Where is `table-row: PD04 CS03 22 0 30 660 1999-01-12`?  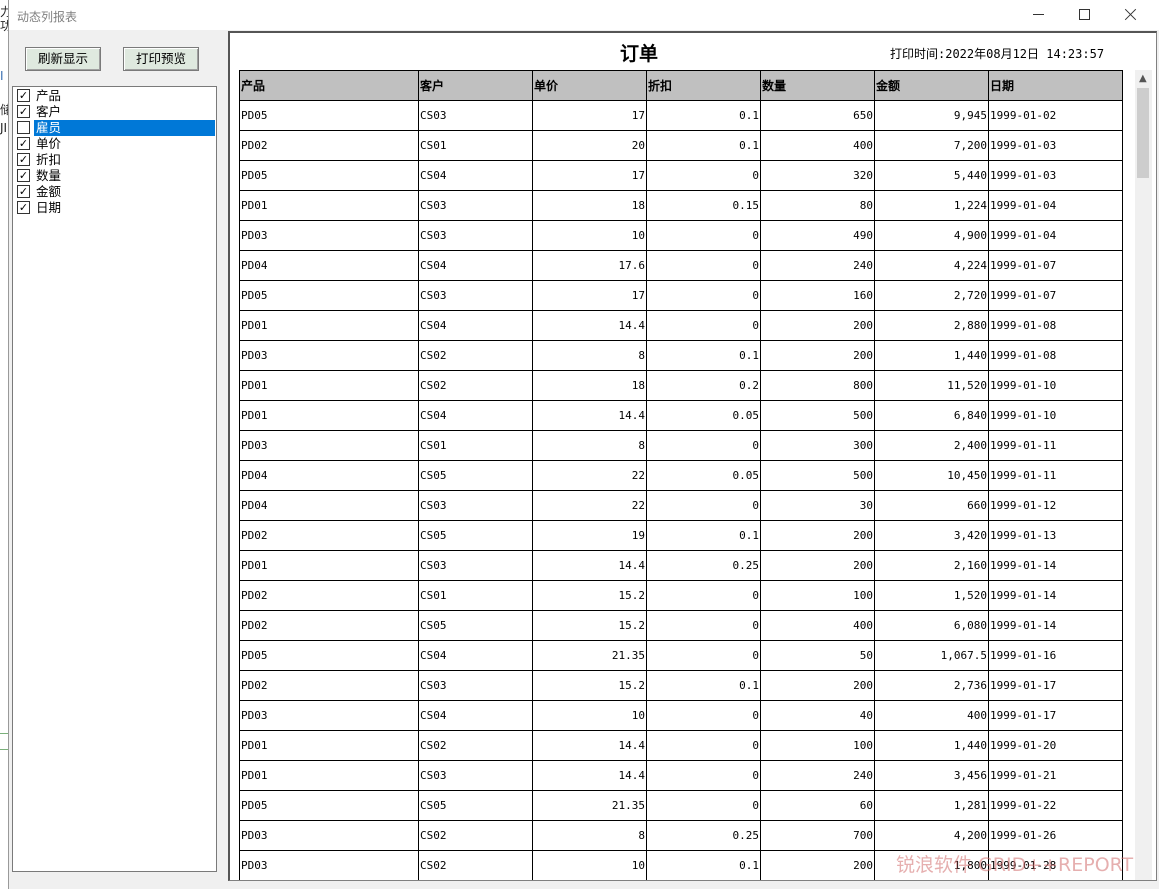 table-row: PD04 CS03 22 0 30 660 1999-01-12 is located at coordinates (681, 505).